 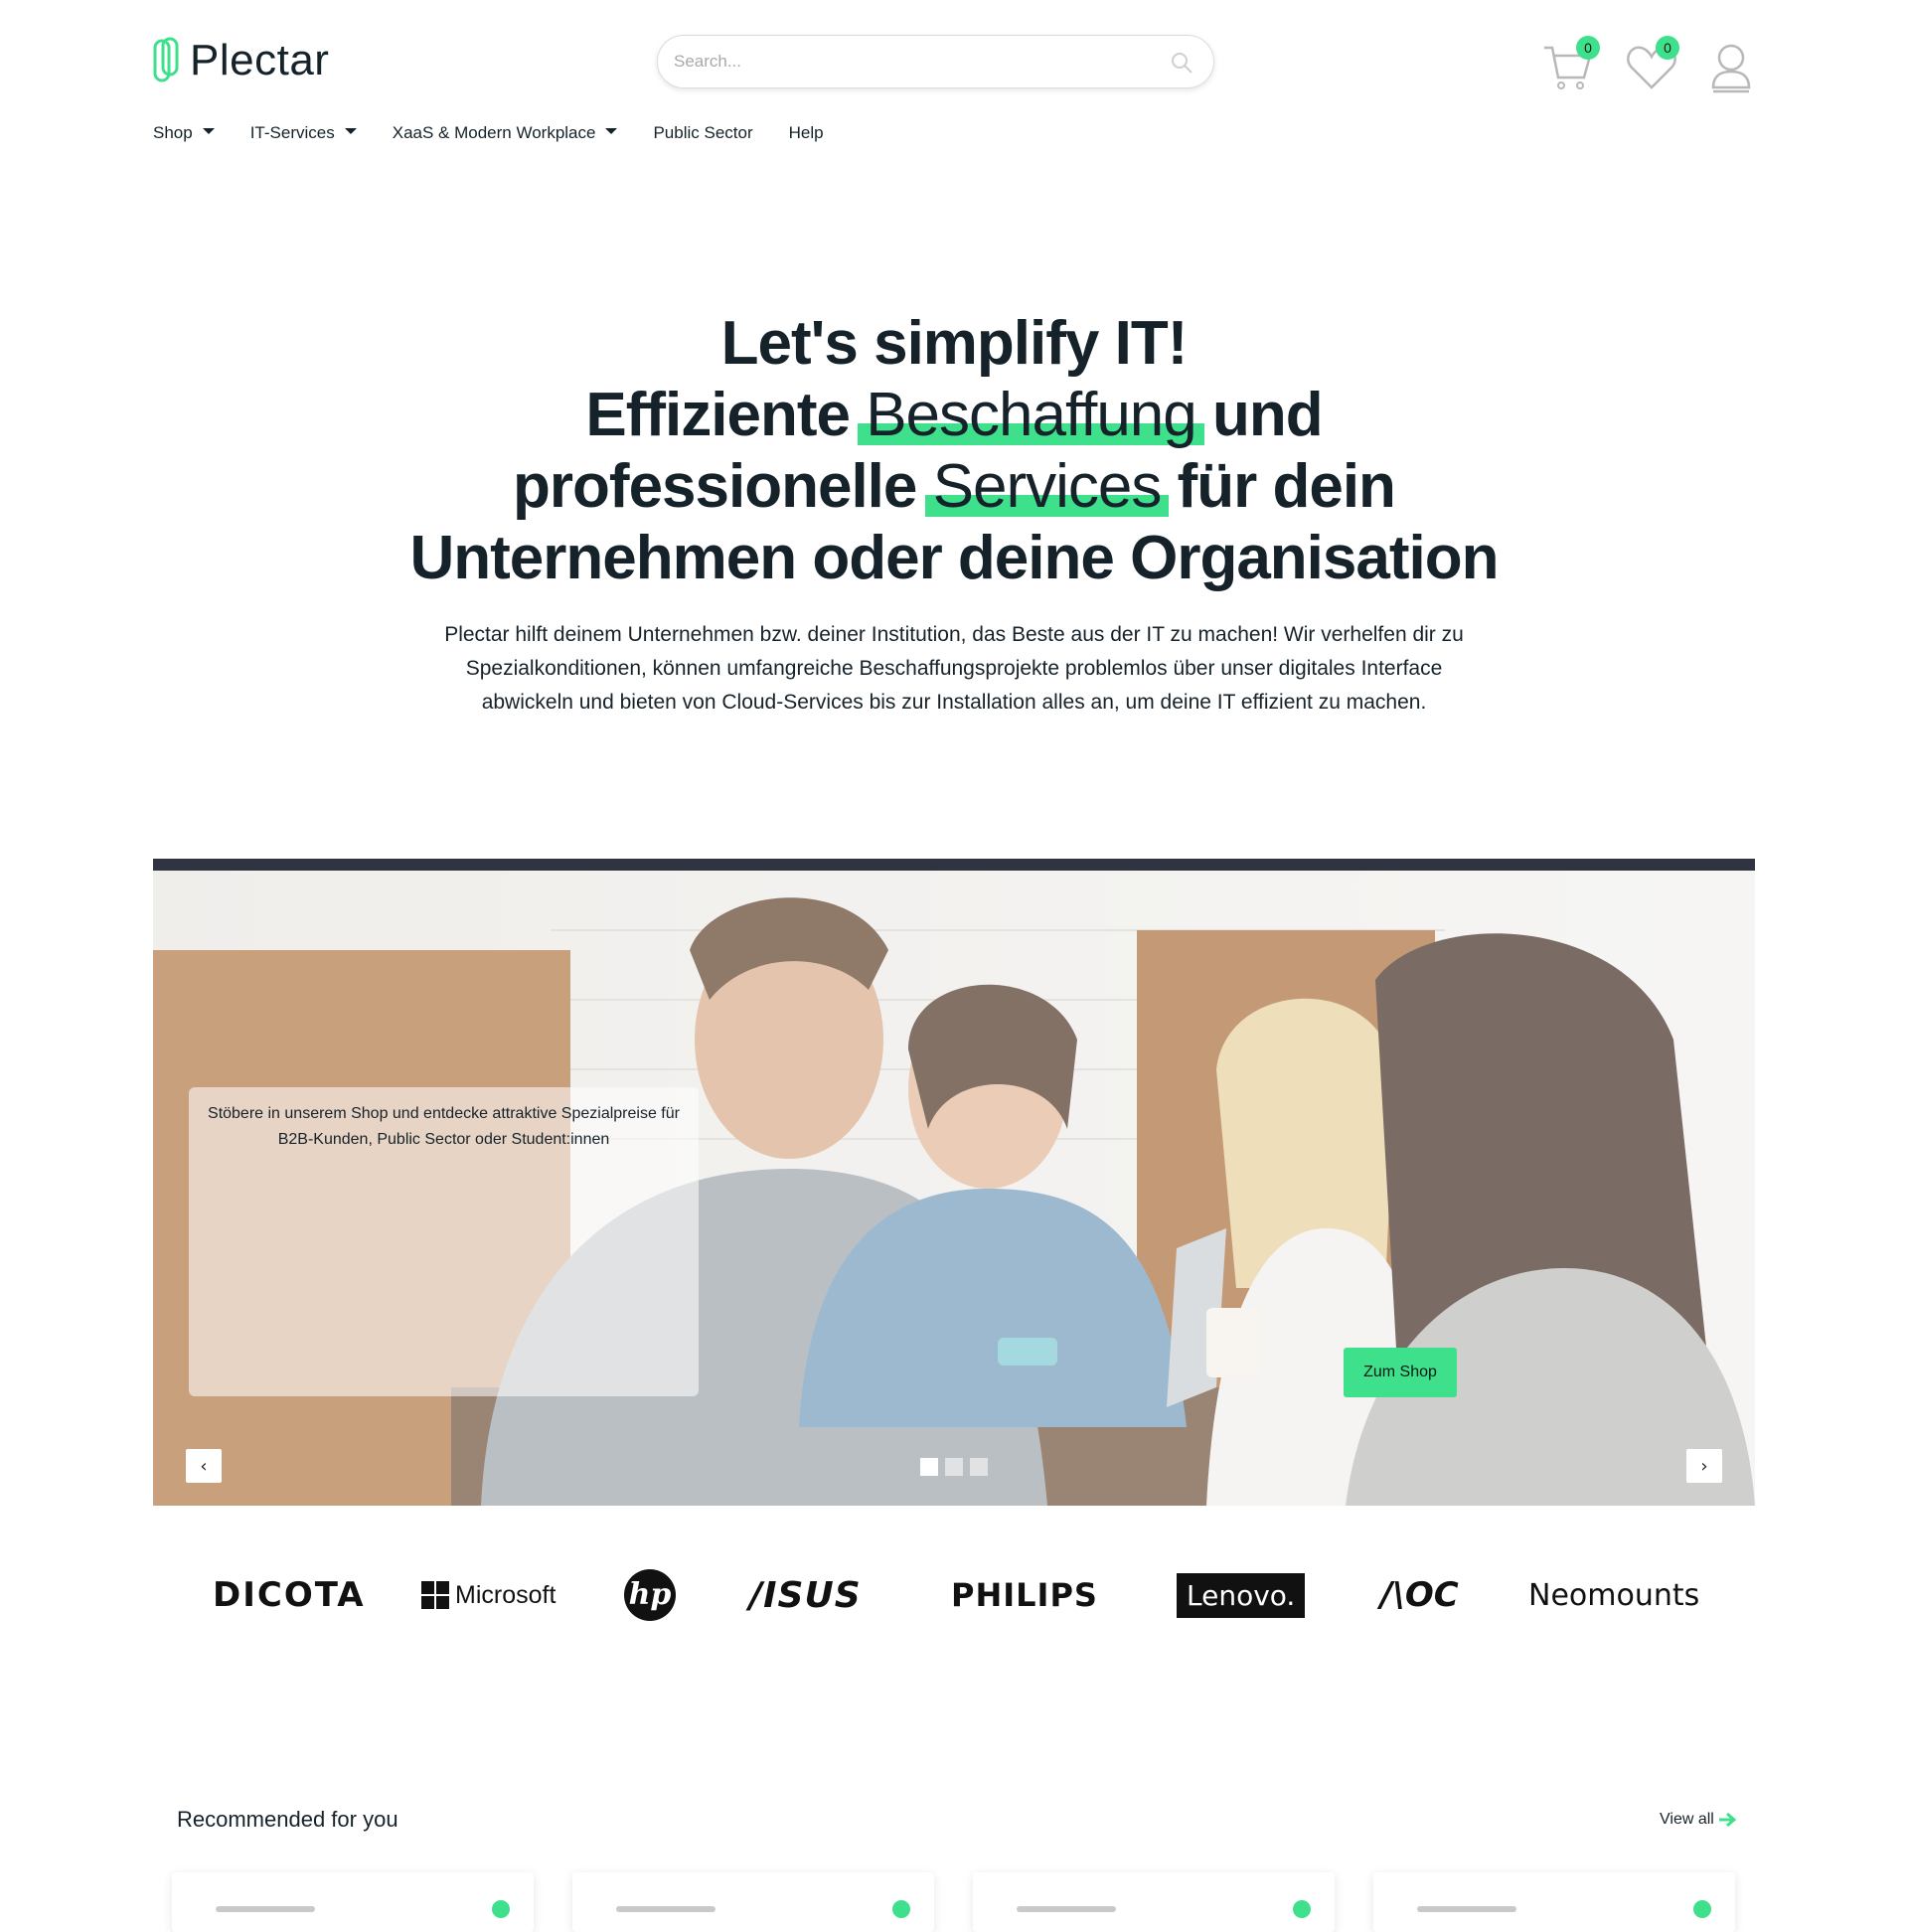 I want to click on asus-logo-text: /ISUS, so click(x=805, y=1595).